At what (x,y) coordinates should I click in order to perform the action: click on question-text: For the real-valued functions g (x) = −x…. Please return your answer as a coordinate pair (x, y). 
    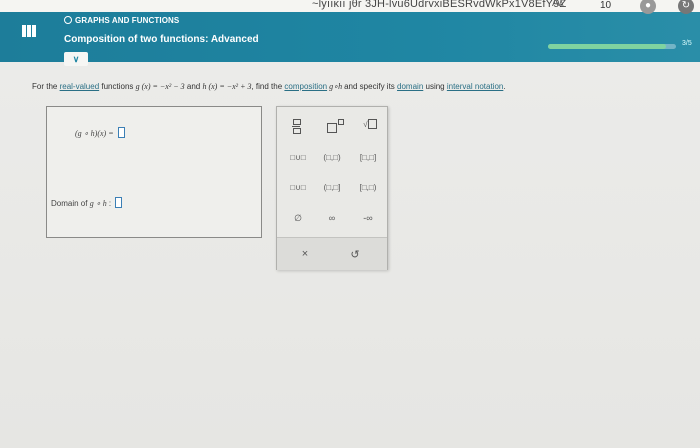
    Looking at the image, I should click on (269, 86).